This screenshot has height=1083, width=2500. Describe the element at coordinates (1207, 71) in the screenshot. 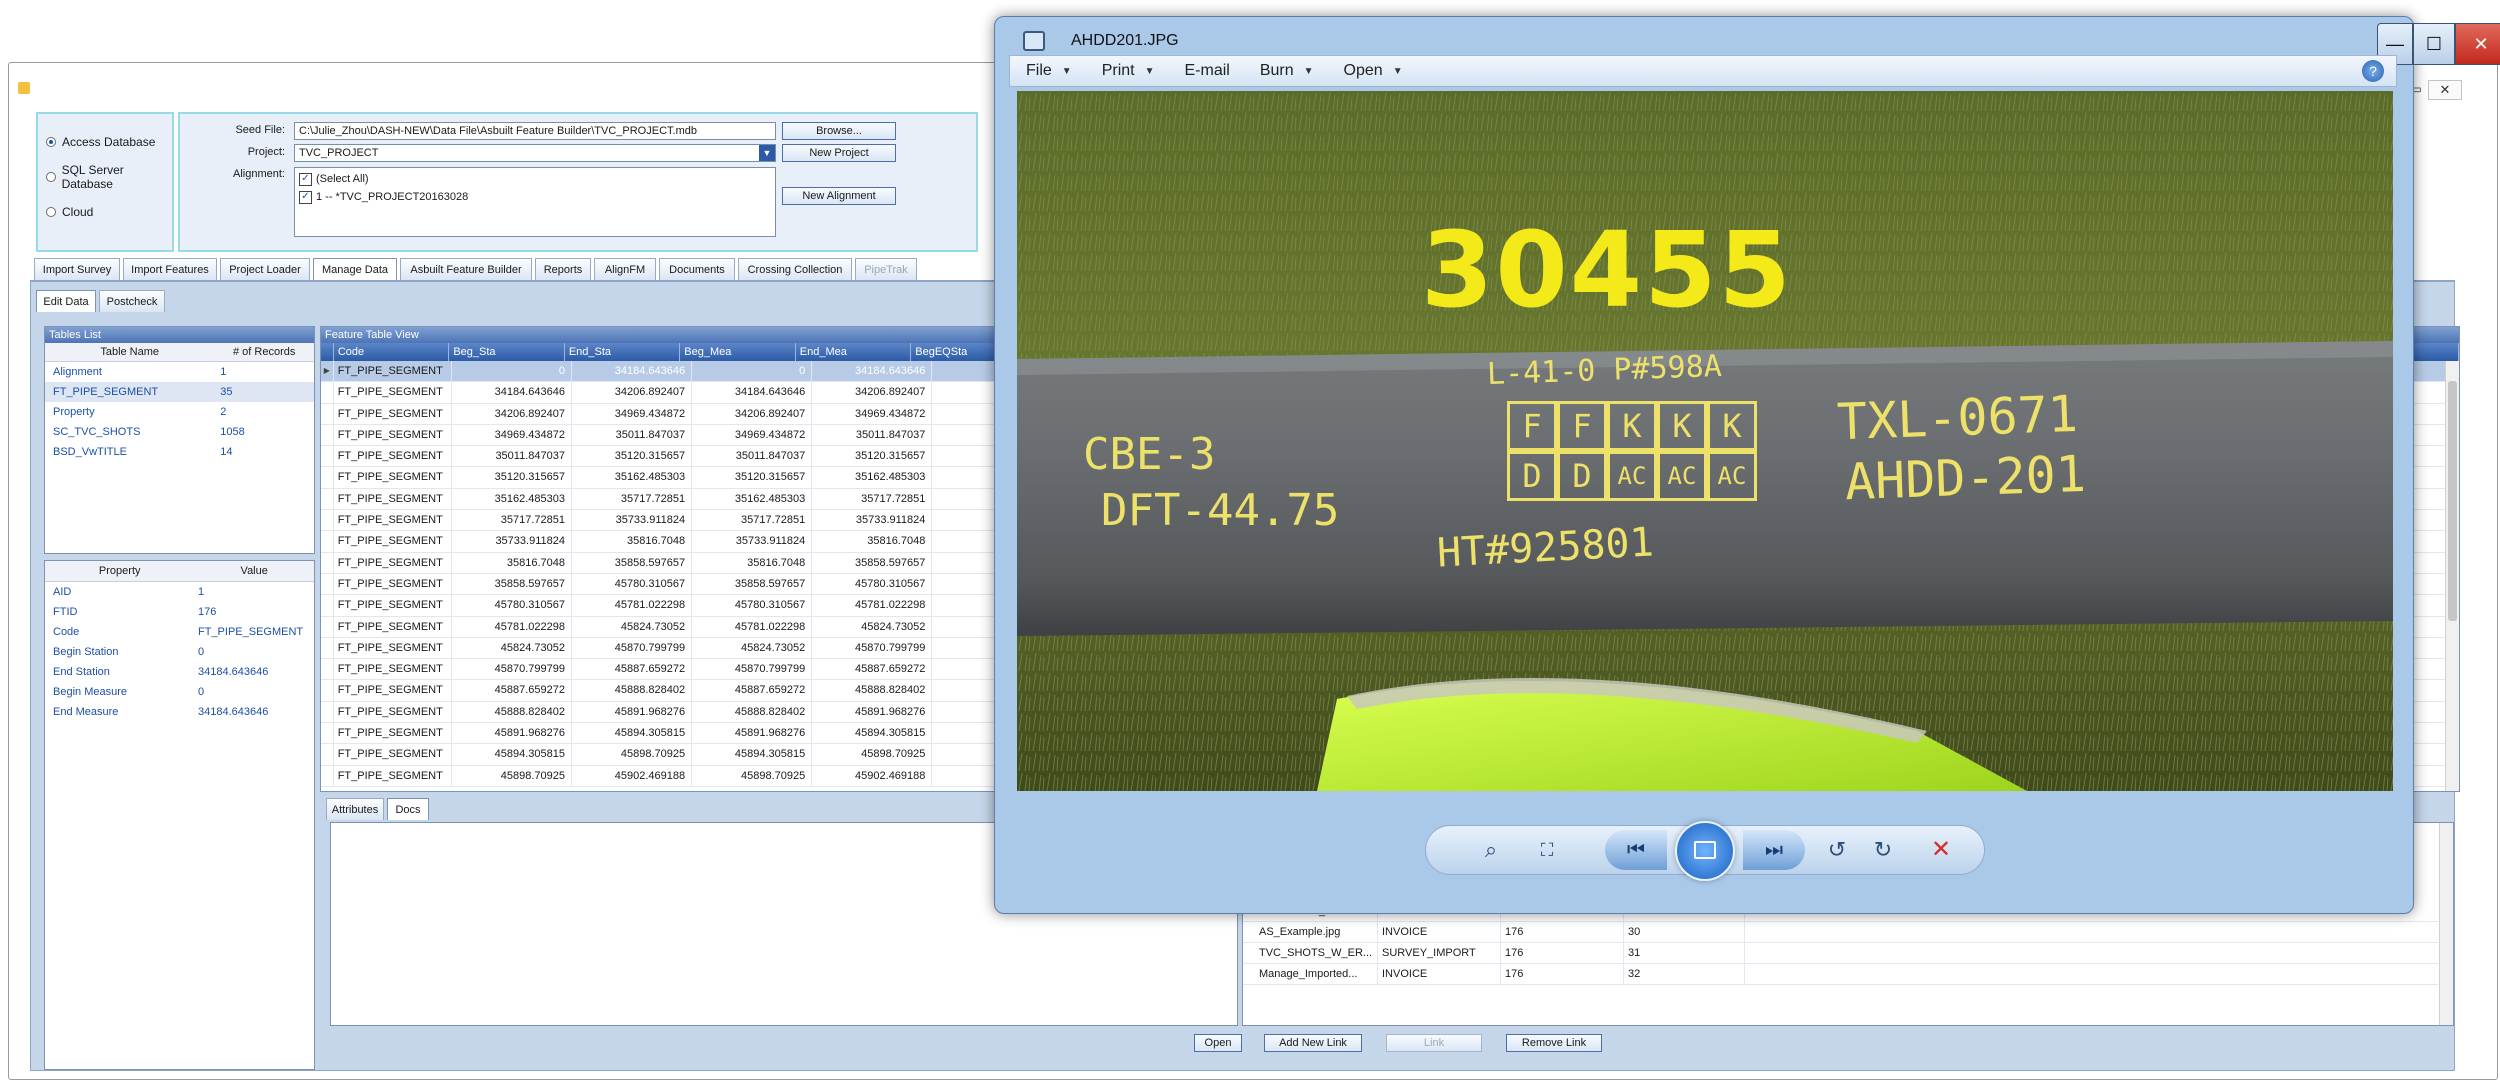

I see `menu-email: E-mail` at that location.